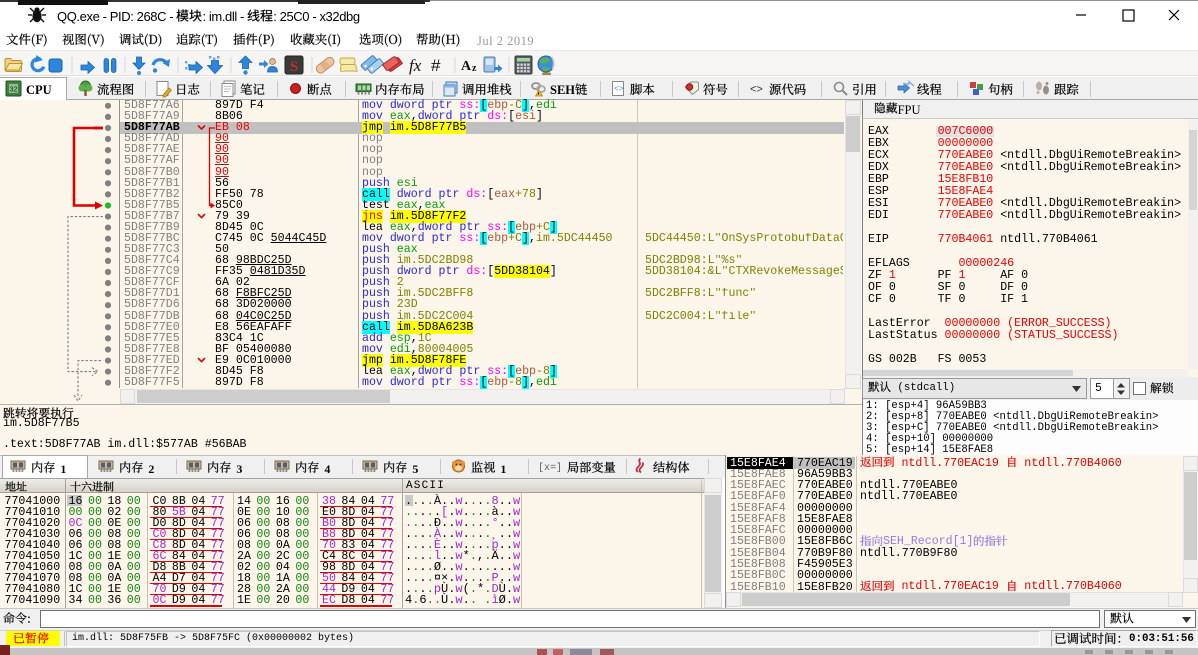  What do you see at coordinates (466, 66) in the screenshot?
I see `svg-text: A` at bounding box center [466, 66].